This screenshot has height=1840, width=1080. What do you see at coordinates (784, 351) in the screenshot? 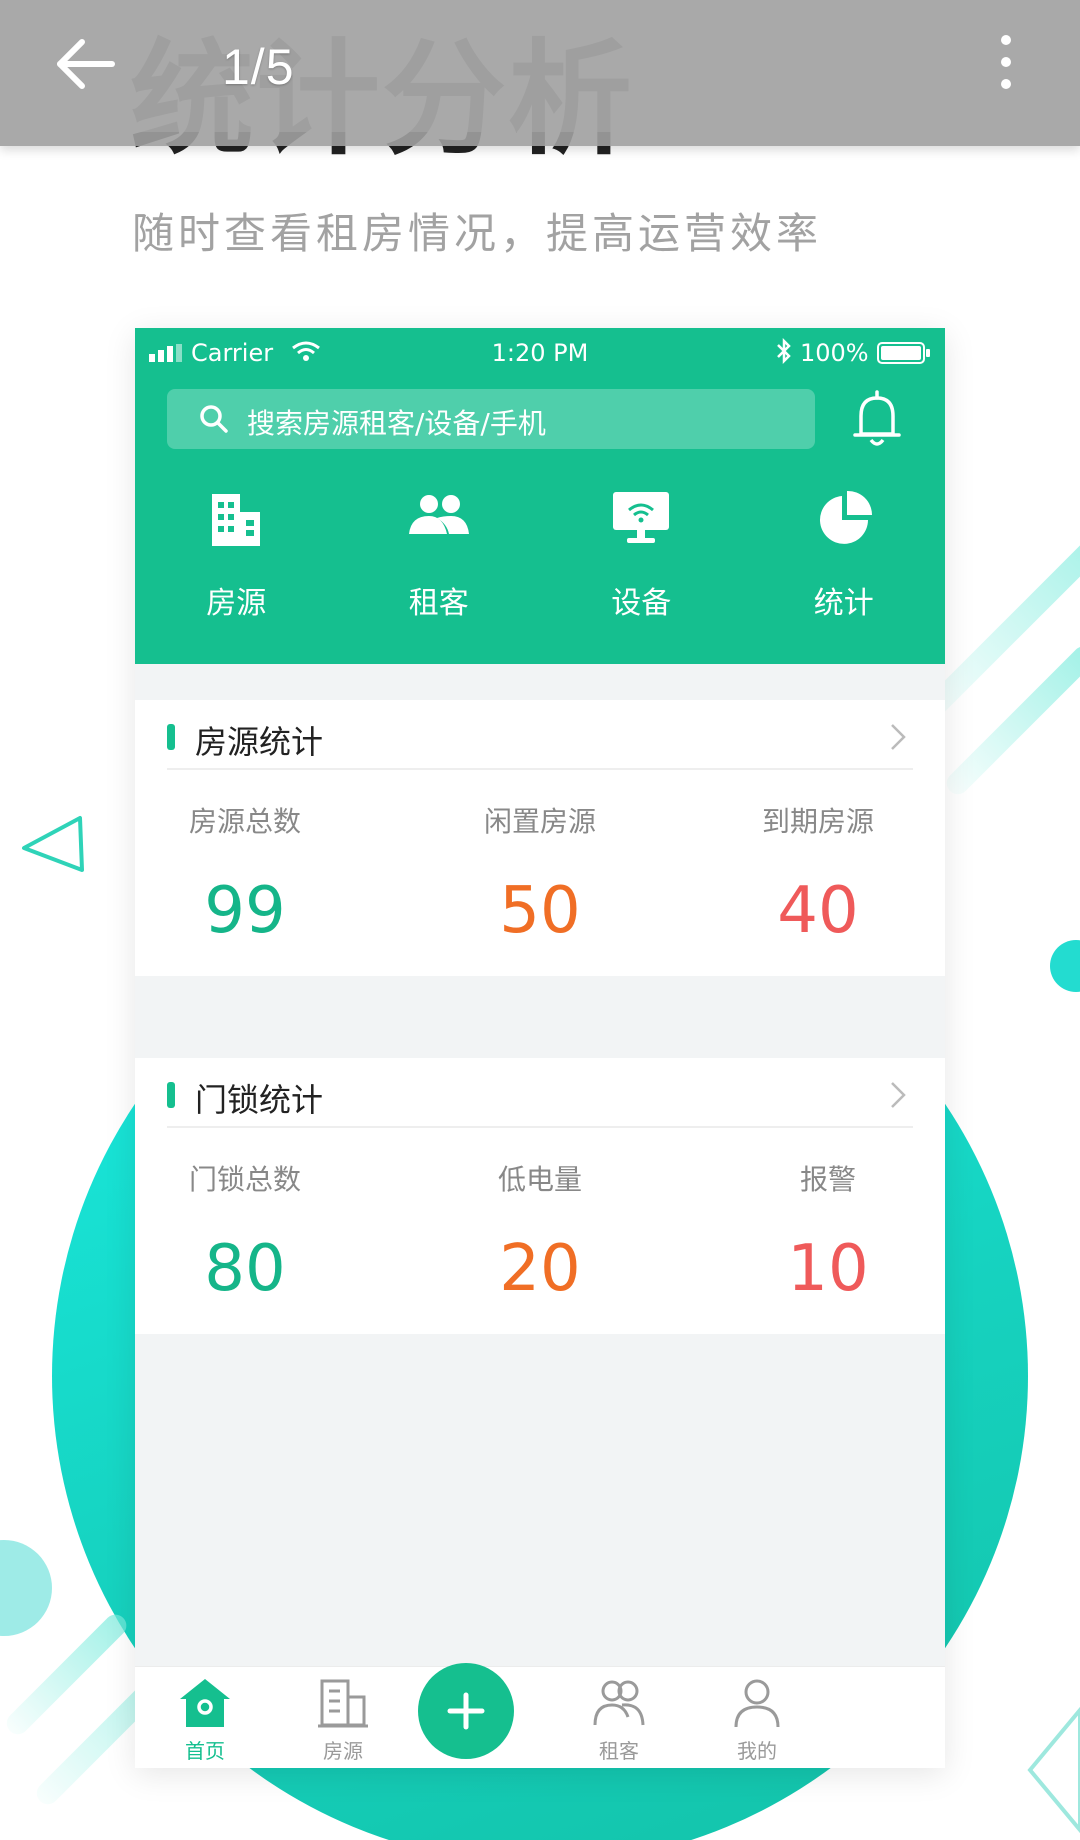
I see `bluetooth-icon` at bounding box center [784, 351].